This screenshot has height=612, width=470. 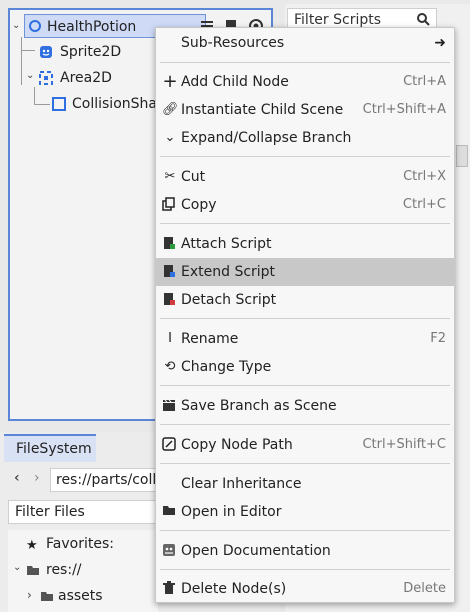 I want to click on folder-label: assets, so click(x=80, y=596).